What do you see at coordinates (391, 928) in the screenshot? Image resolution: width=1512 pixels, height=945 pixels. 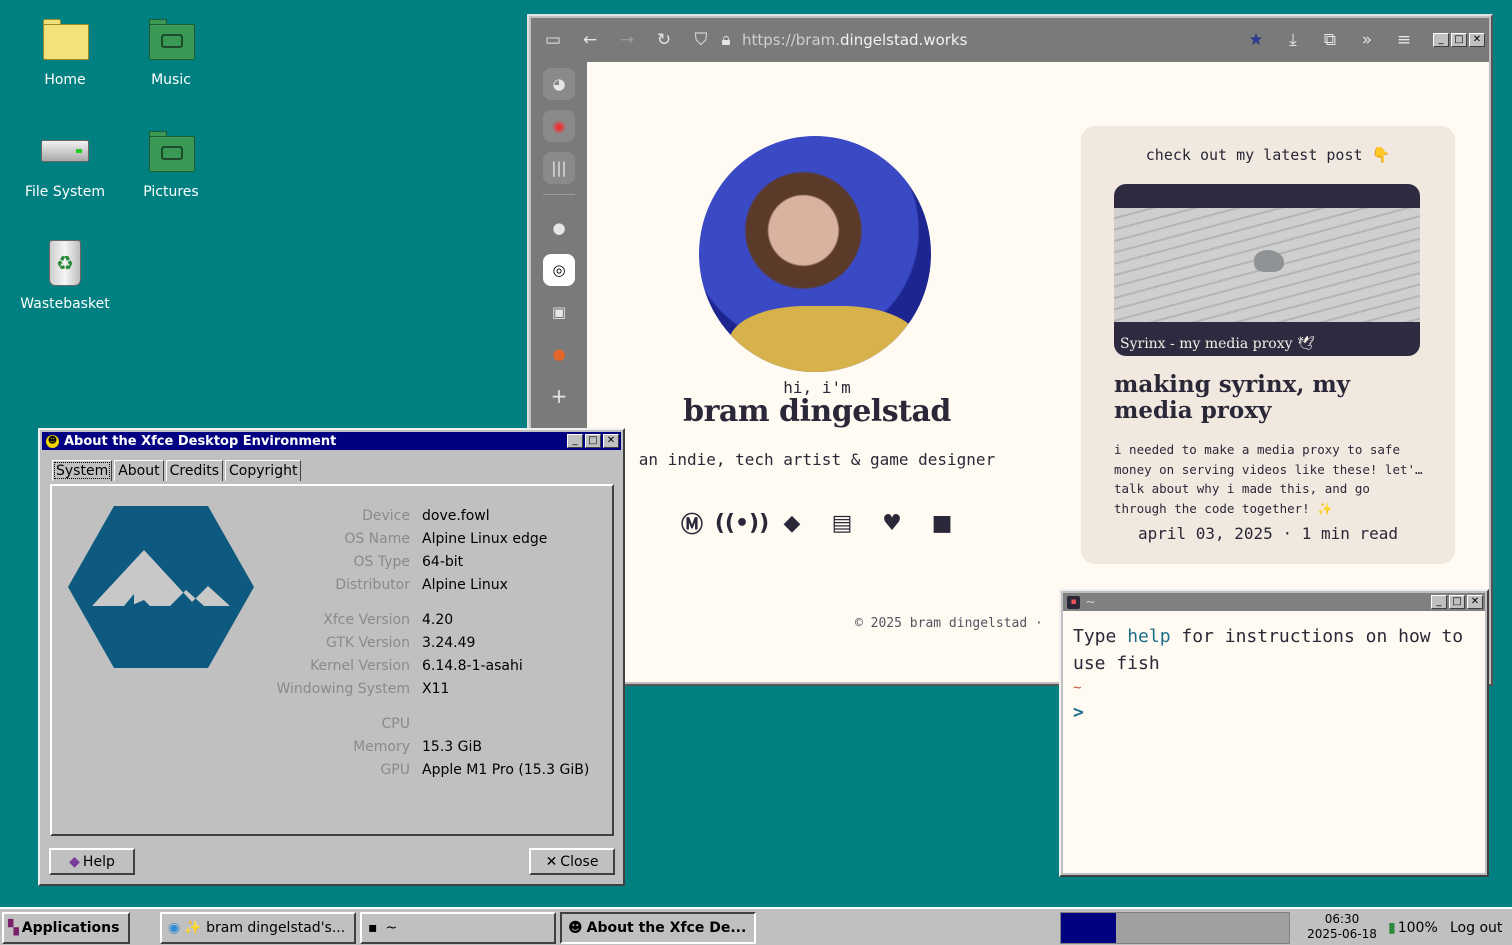 I see `task-label: ~` at bounding box center [391, 928].